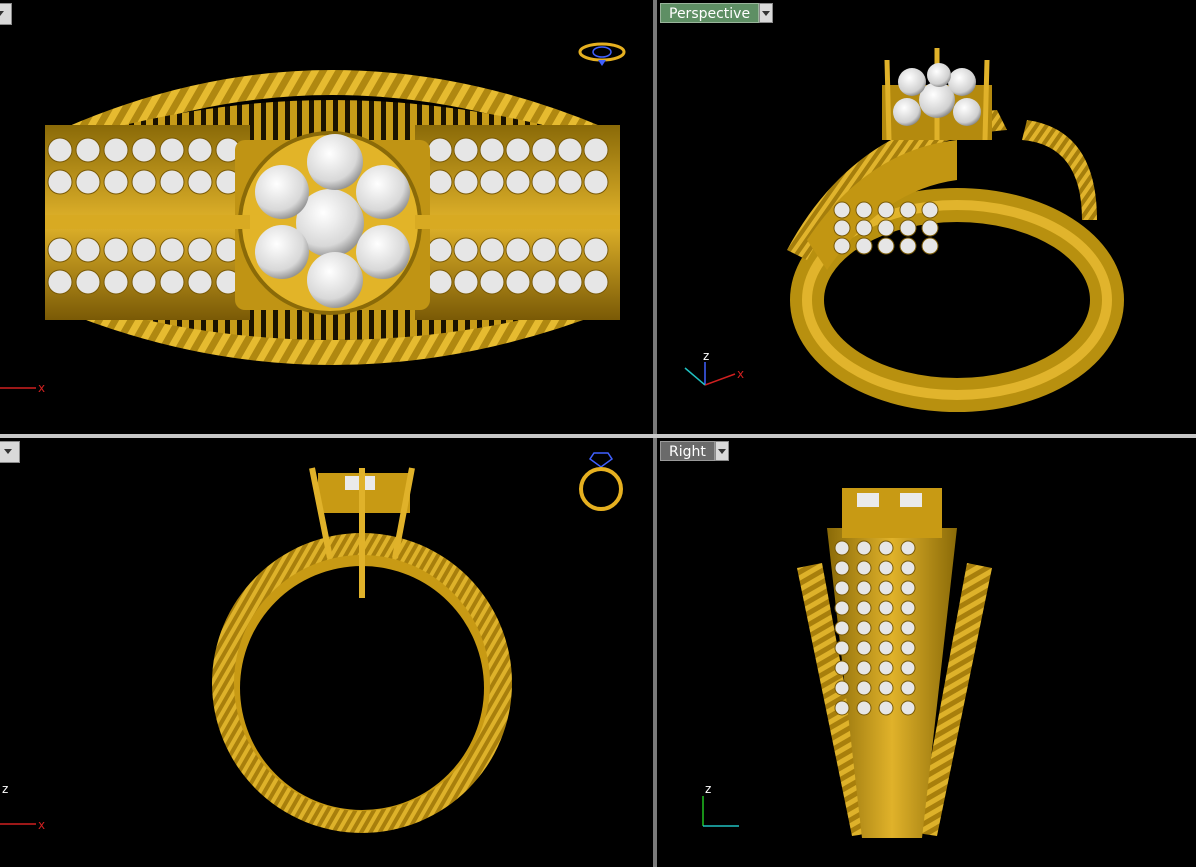 The width and height of the screenshot is (1196, 867). What do you see at coordinates (710, 13) in the screenshot?
I see `viewport-label: Perspective` at bounding box center [710, 13].